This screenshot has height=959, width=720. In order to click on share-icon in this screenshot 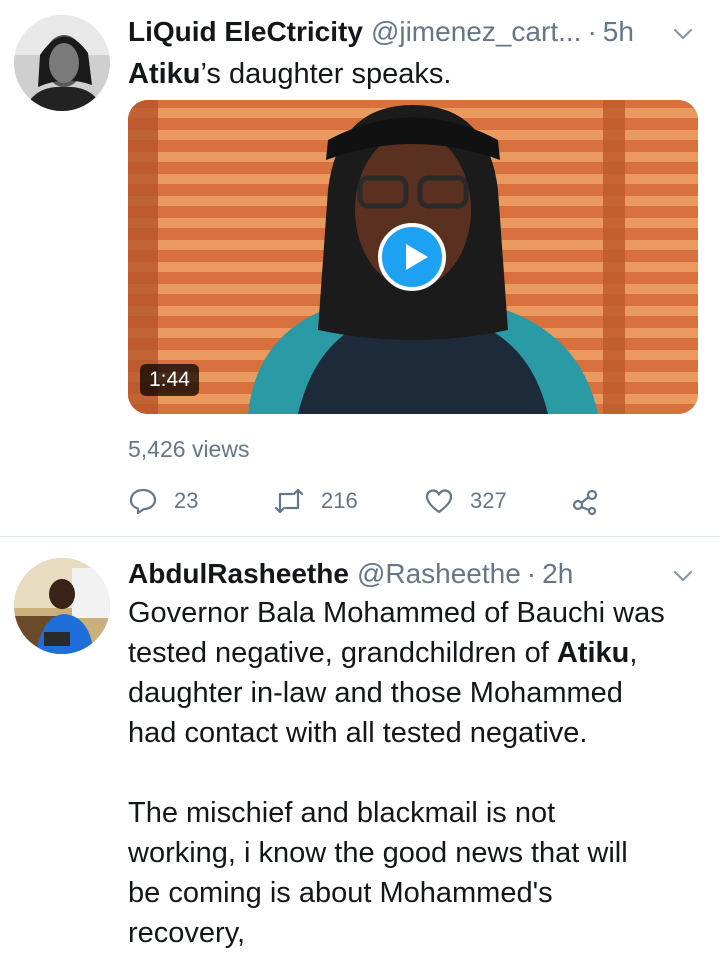, I will do `click(585, 502)`.